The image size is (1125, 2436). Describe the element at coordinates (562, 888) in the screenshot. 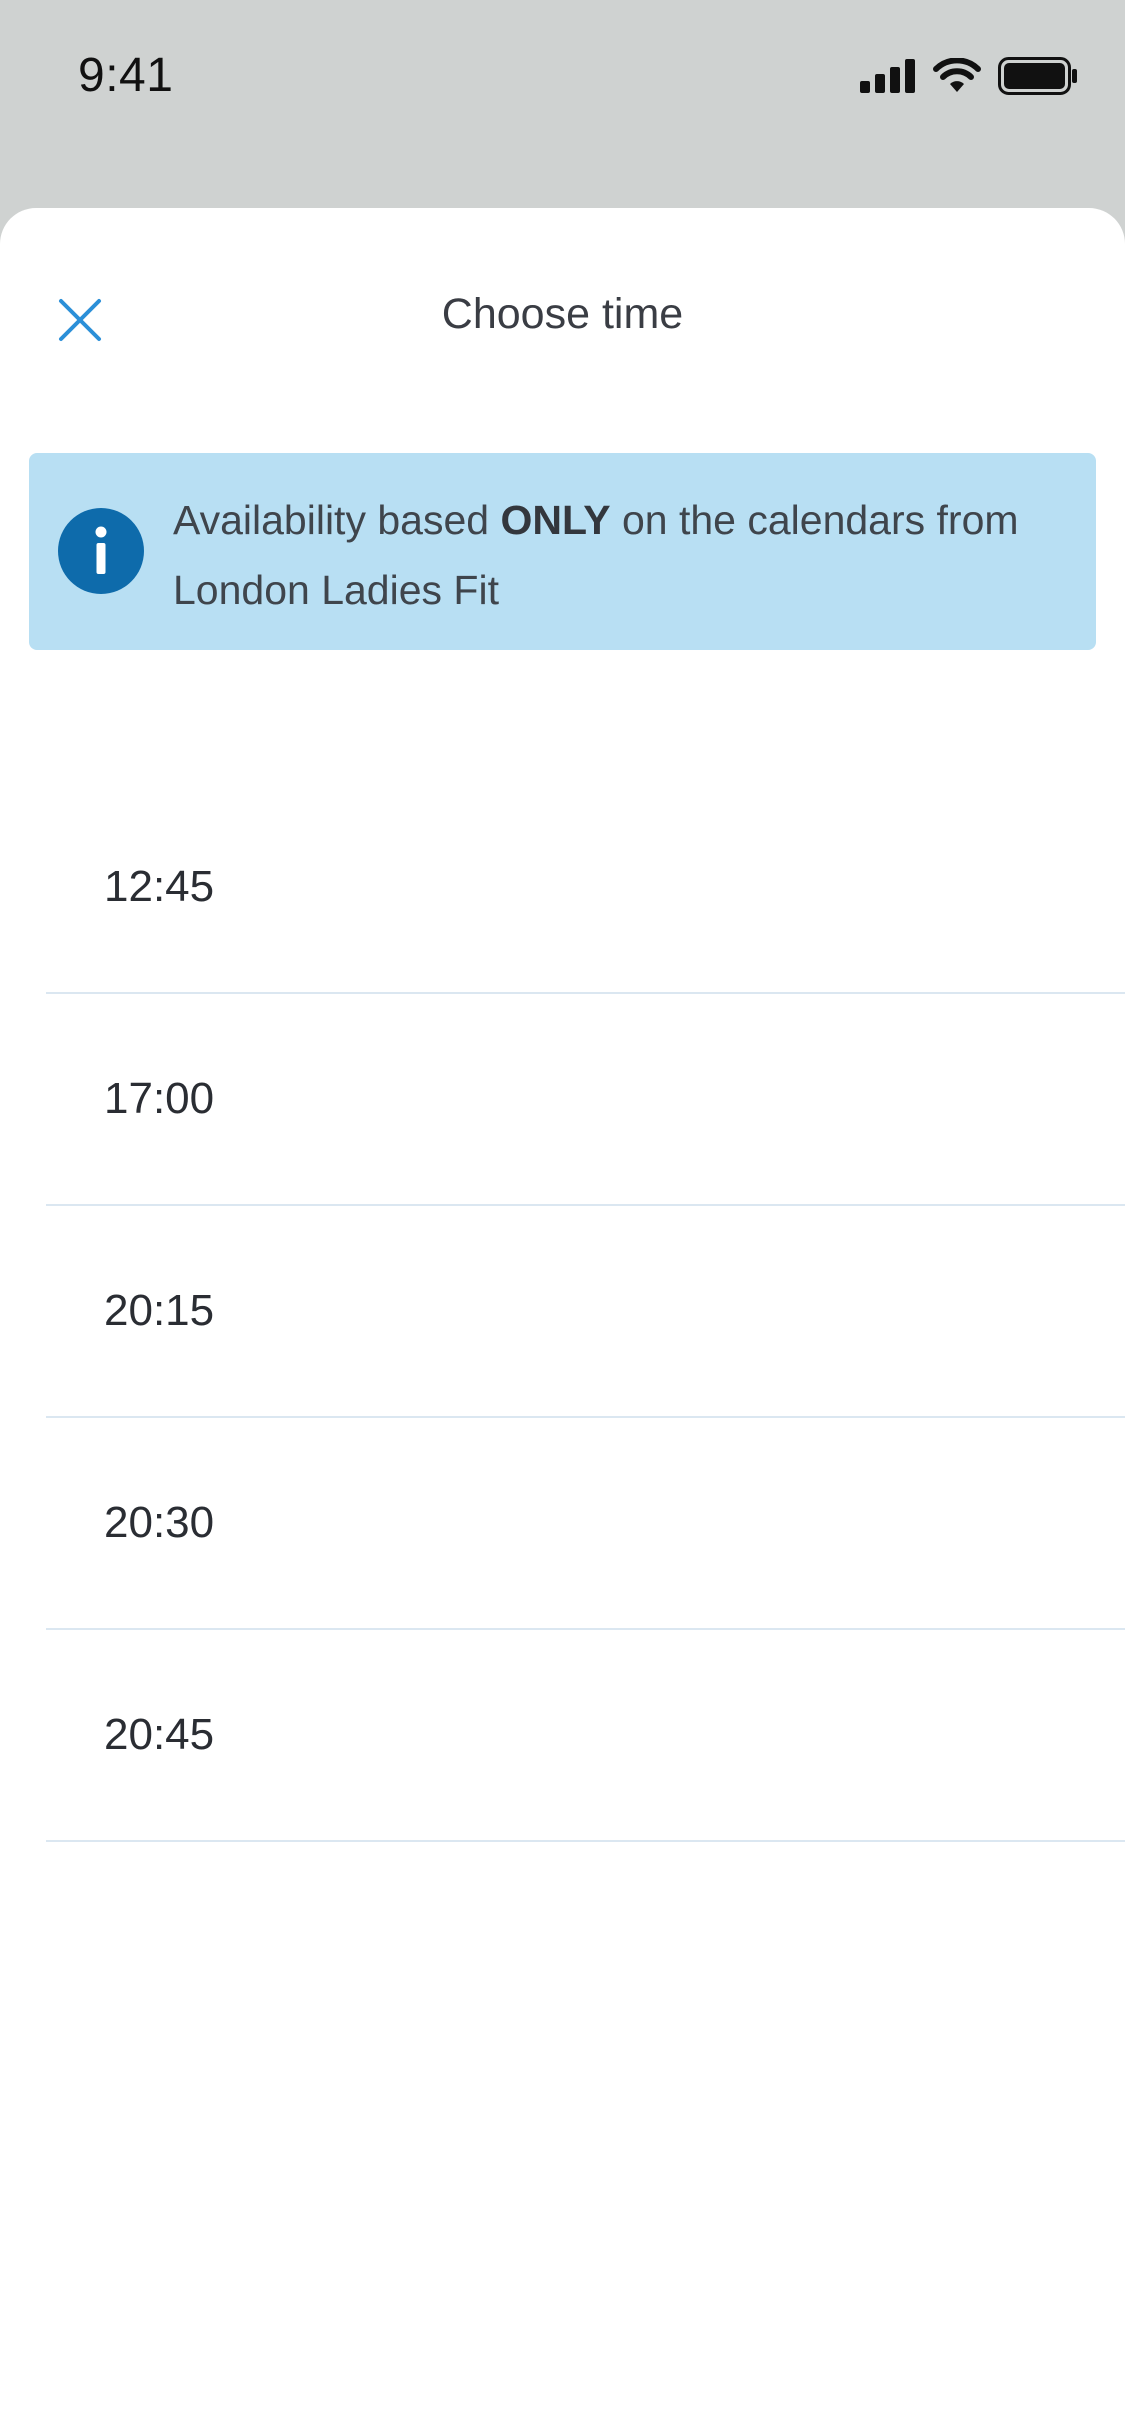

I see `time-option: 12:45` at that location.